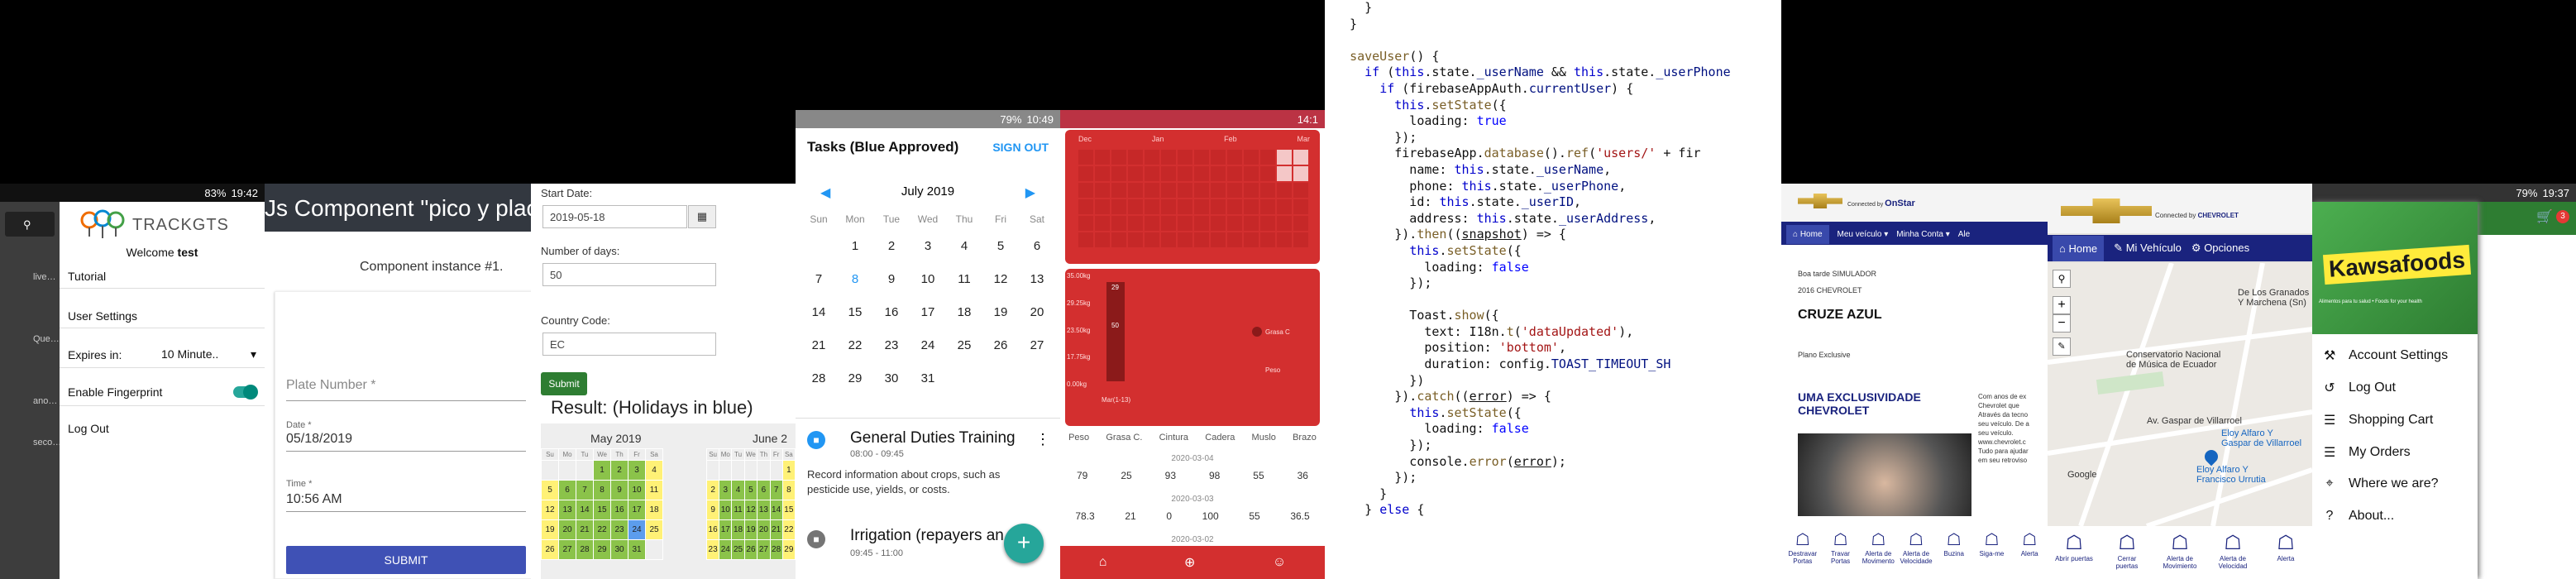 The width and height of the screenshot is (2576, 579). I want to click on action-button: ☖ Alerta de Velocidade, so click(1916, 554).